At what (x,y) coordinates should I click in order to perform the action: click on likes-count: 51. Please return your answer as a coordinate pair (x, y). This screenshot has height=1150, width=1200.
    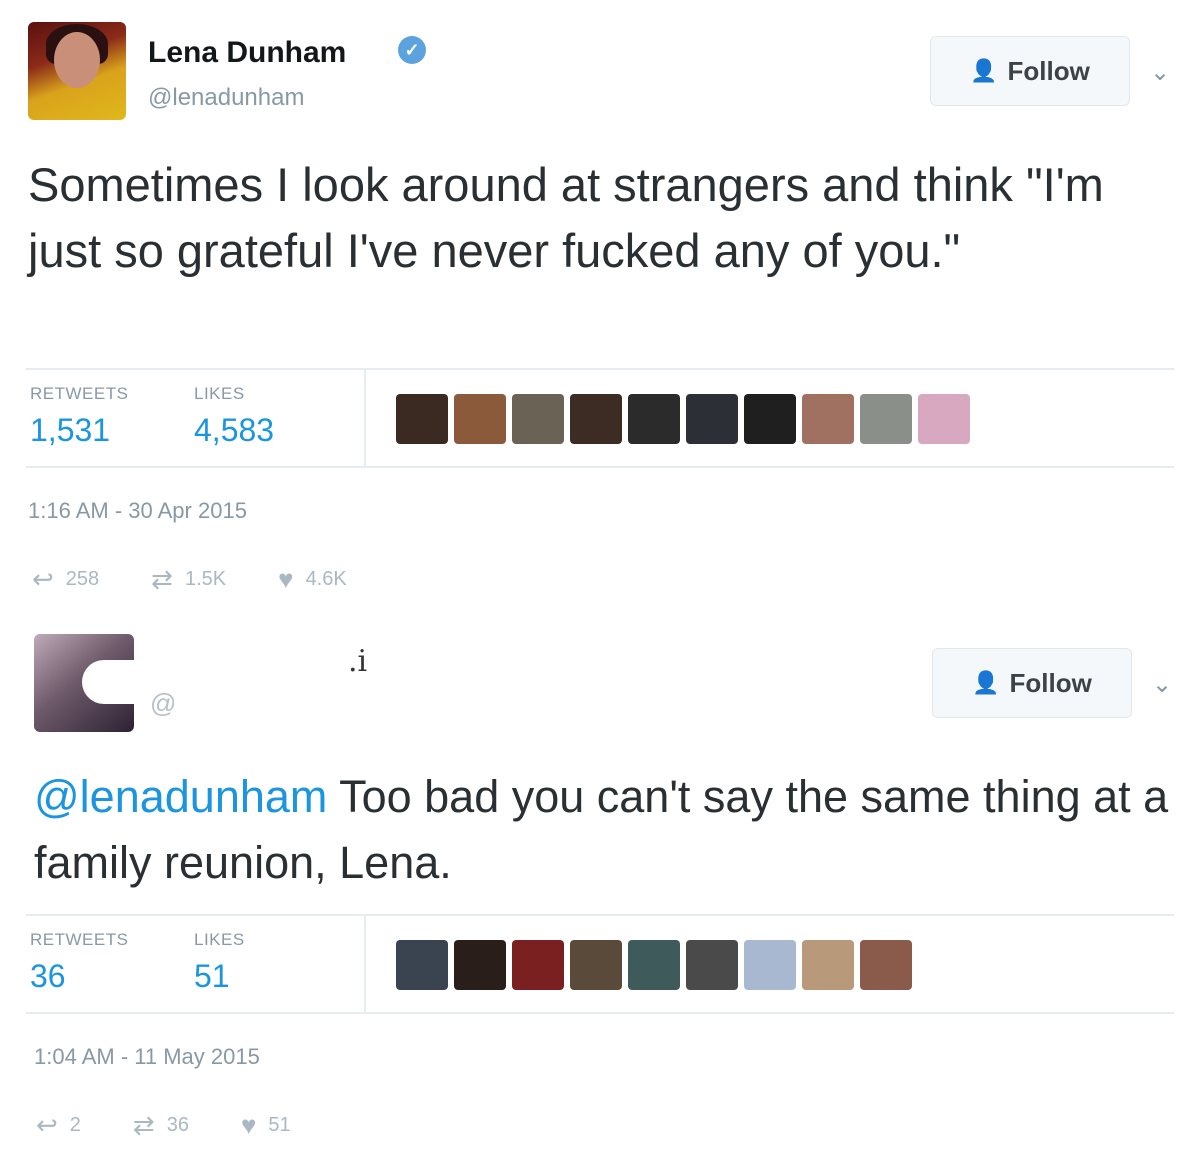
    Looking at the image, I should click on (212, 976).